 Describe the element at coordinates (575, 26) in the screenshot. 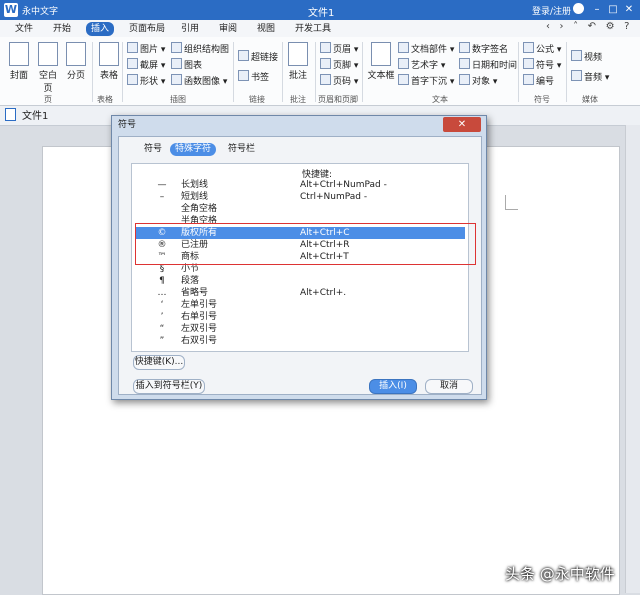

I see `chevron-up-icon: ˄` at that location.